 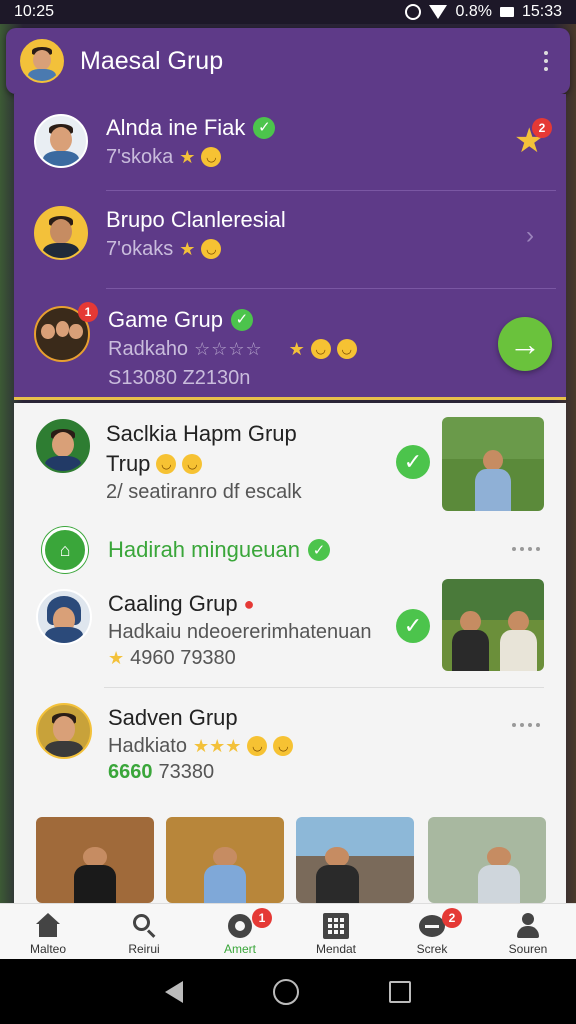 I want to click on nav-profile: Souren, so click(x=528, y=931).